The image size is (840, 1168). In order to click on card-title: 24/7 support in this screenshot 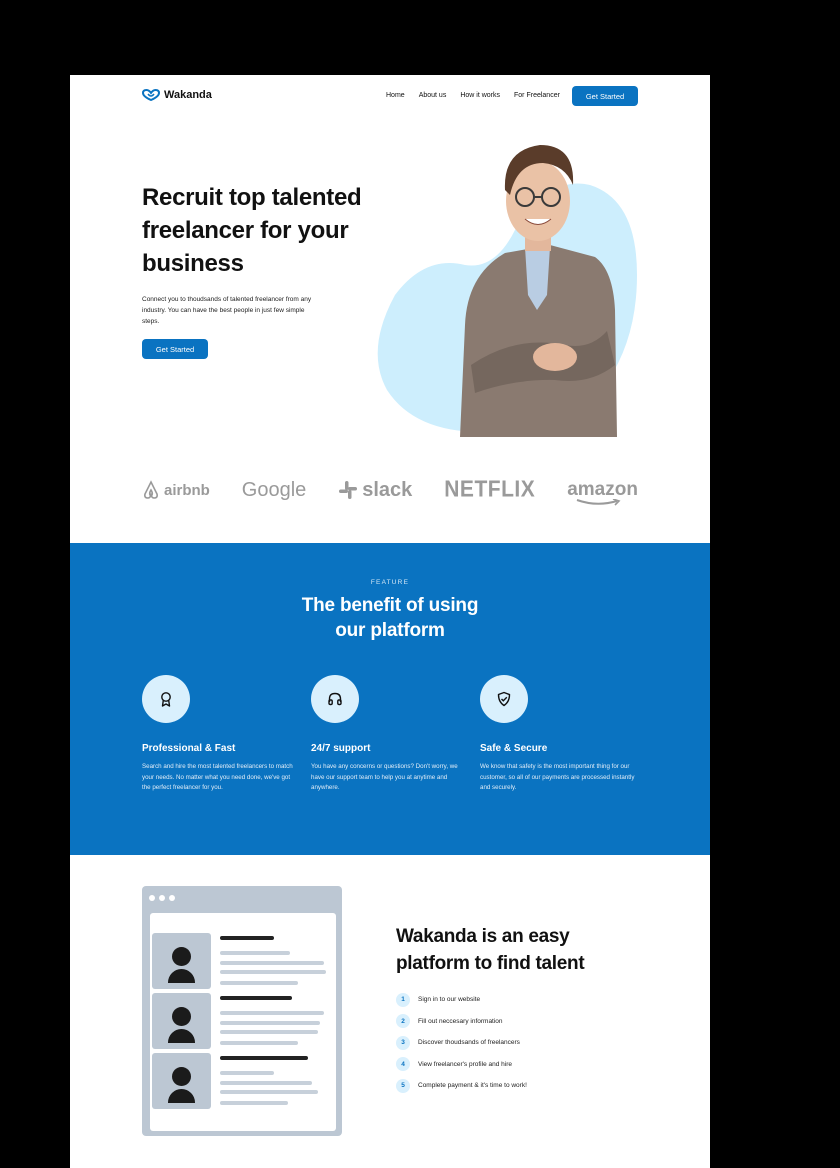, I will do `click(341, 748)`.